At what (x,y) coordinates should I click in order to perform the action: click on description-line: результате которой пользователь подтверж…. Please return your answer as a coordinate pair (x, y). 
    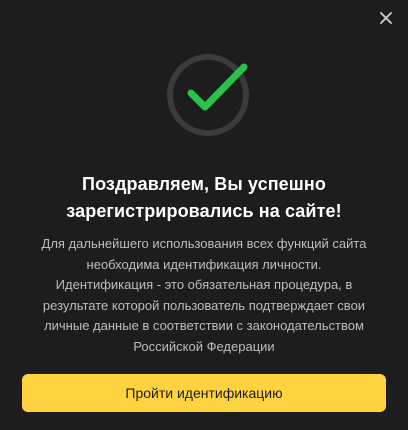
    Looking at the image, I should click on (204, 305).